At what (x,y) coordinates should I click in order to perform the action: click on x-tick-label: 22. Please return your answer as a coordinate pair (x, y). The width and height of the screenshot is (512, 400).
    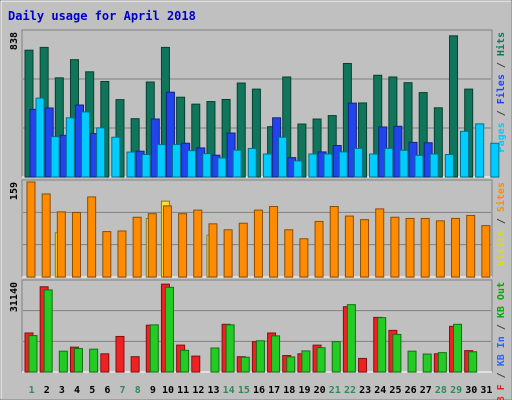
    Looking at the image, I should click on (350, 390).